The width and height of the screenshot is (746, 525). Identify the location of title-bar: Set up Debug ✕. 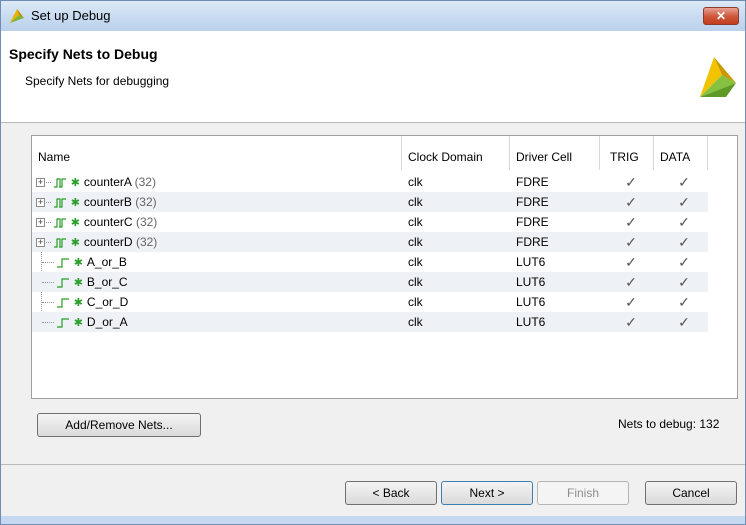
(373, 16).